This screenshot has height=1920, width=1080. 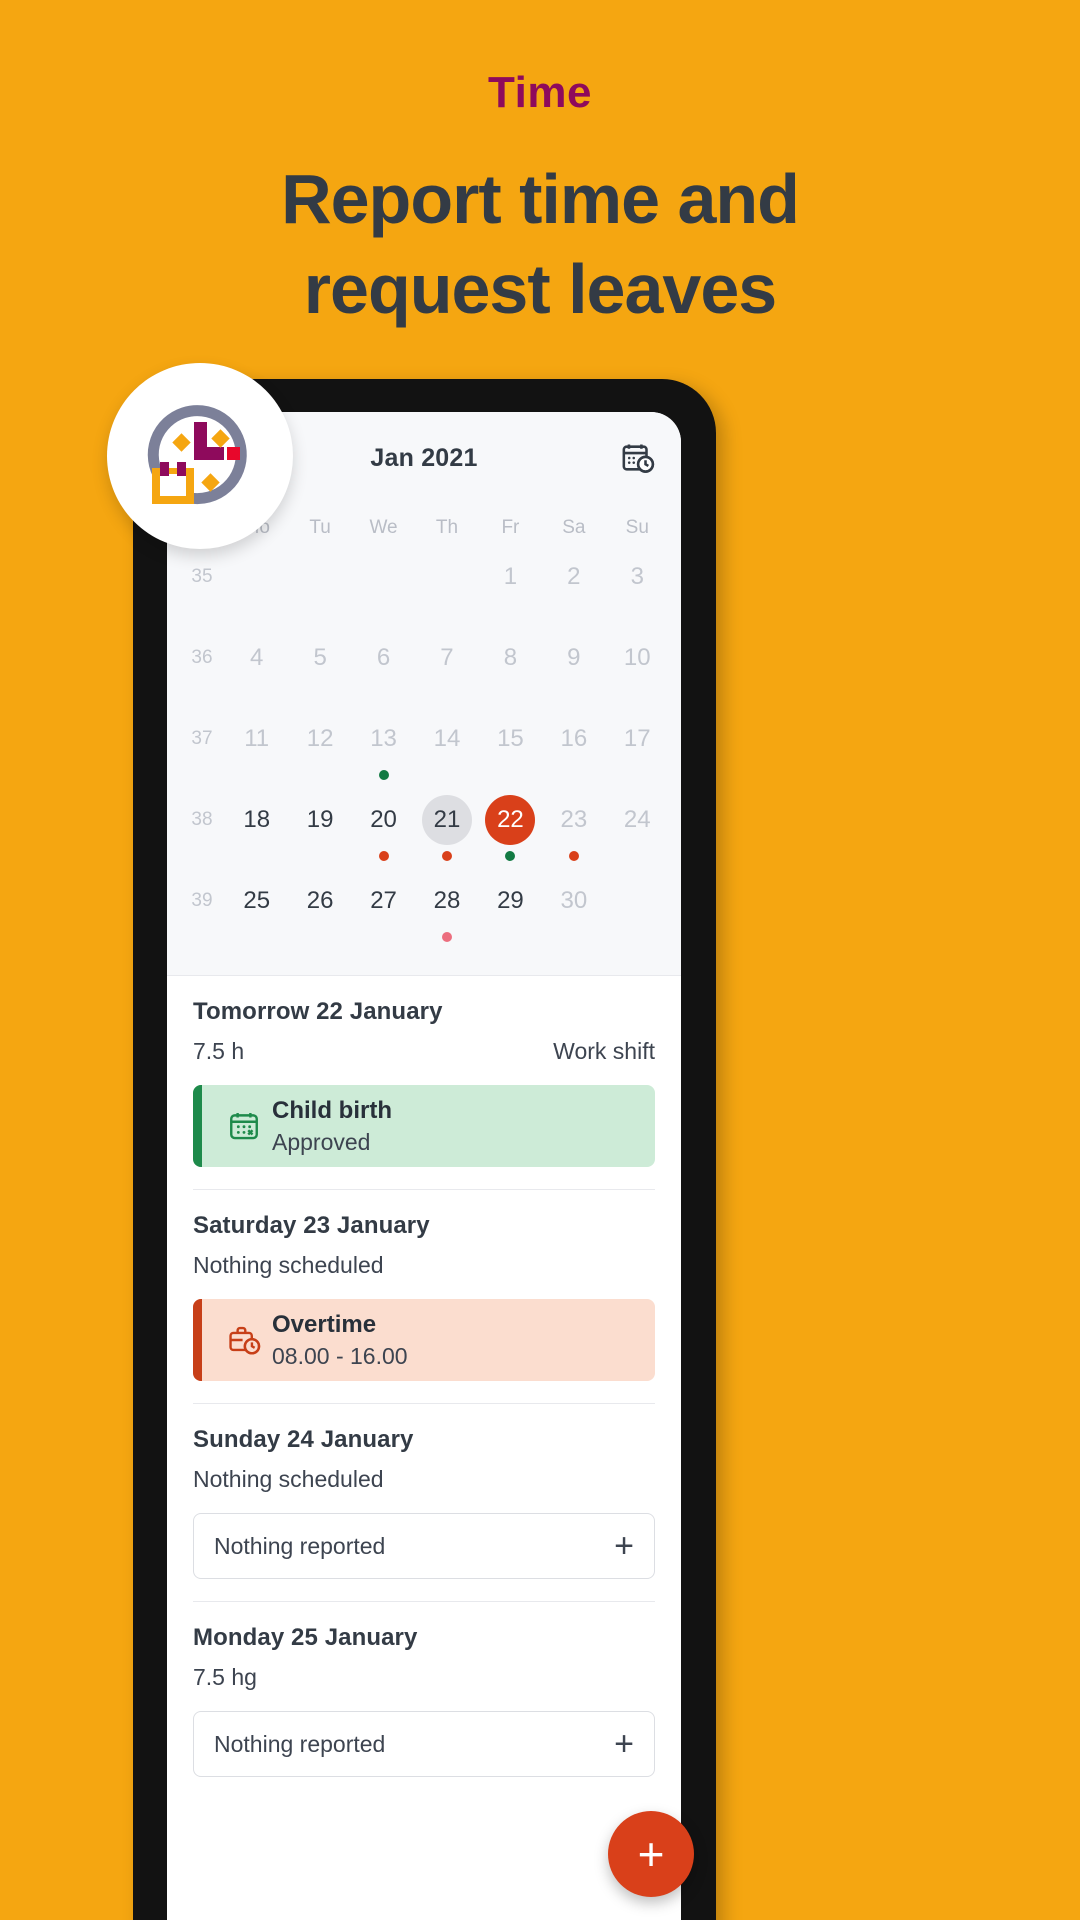 I want to click on calendar-day-4: 4, so click(x=256, y=670).